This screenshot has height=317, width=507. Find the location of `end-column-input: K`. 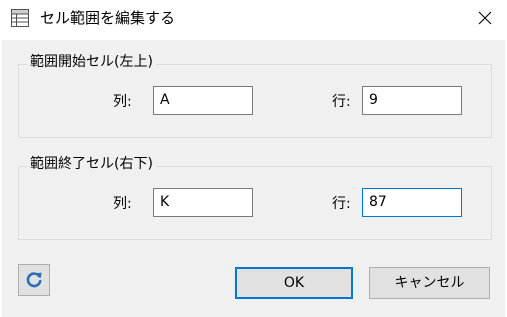

end-column-input: K is located at coordinates (203, 202).